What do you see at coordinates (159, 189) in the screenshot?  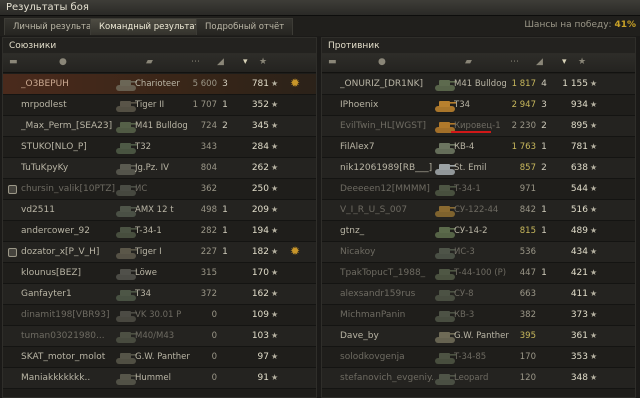 I see `player-row: chursin_valik[10PTZ] ИС 362 250 ★` at bounding box center [159, 189].